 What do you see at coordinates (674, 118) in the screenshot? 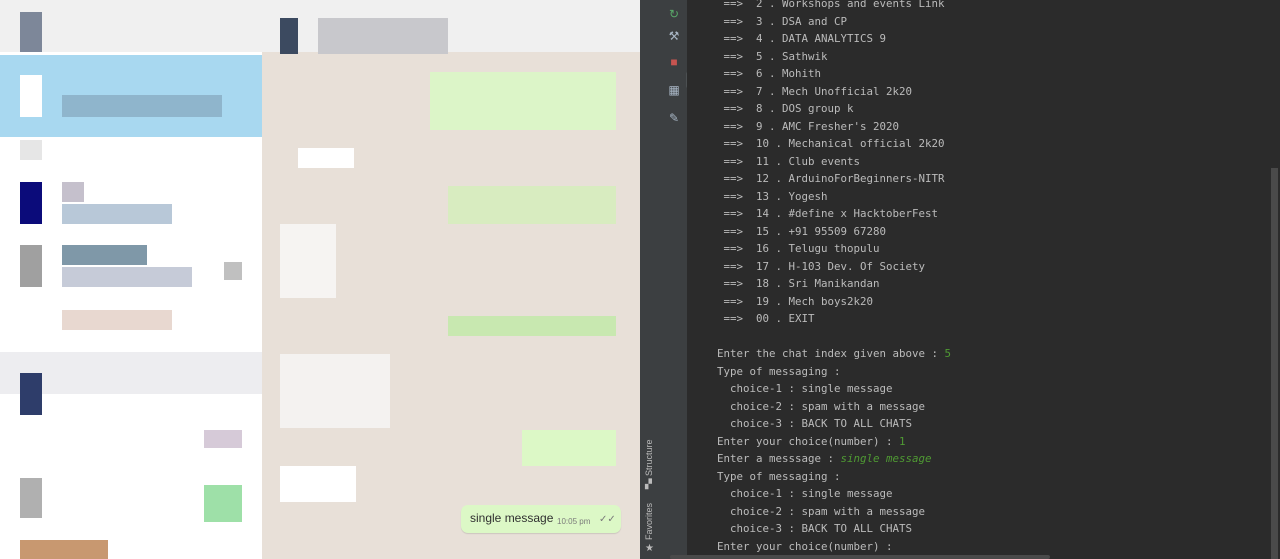
I see `pin-icon: ✎` at bounding box center [674, 118].